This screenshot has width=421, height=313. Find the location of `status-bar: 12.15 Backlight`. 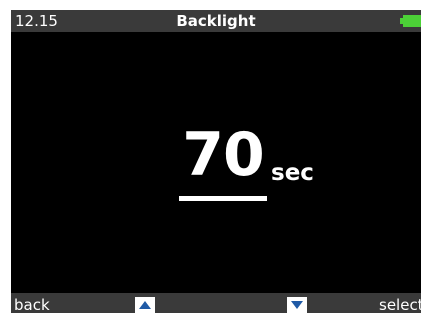

status-bar: 12.15 Backlight is located at coordinates (216, 21).